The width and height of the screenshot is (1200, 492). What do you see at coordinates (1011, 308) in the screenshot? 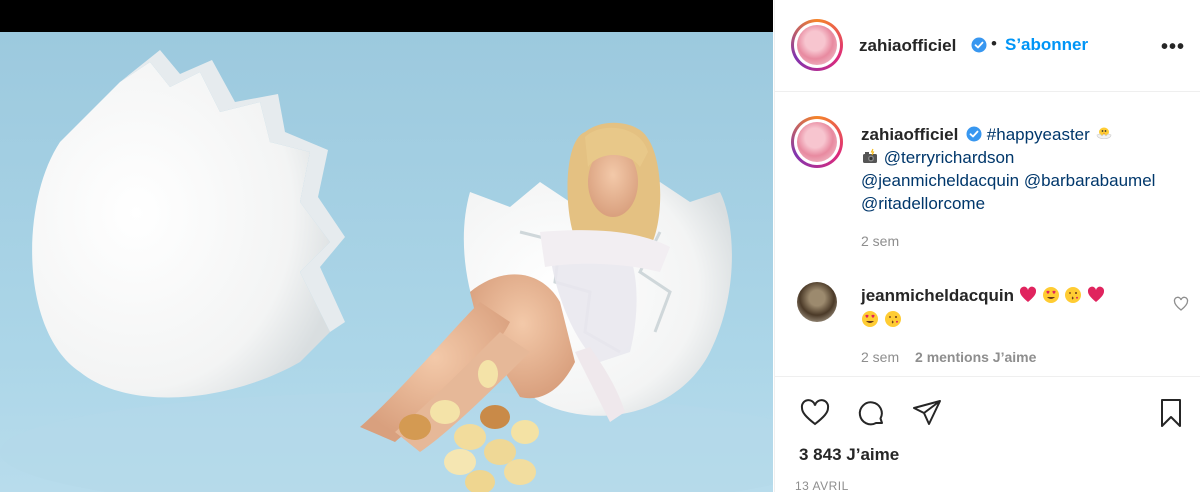
I see `comment-text: jeanmicheldacquin` at bounding box center [1011, 308].